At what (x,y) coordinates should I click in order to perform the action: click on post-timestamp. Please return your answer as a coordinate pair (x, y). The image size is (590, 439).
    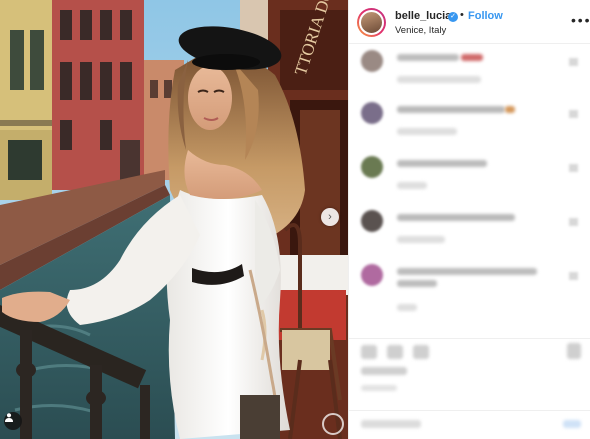
    Looking at the image, I should click on (379, 388).